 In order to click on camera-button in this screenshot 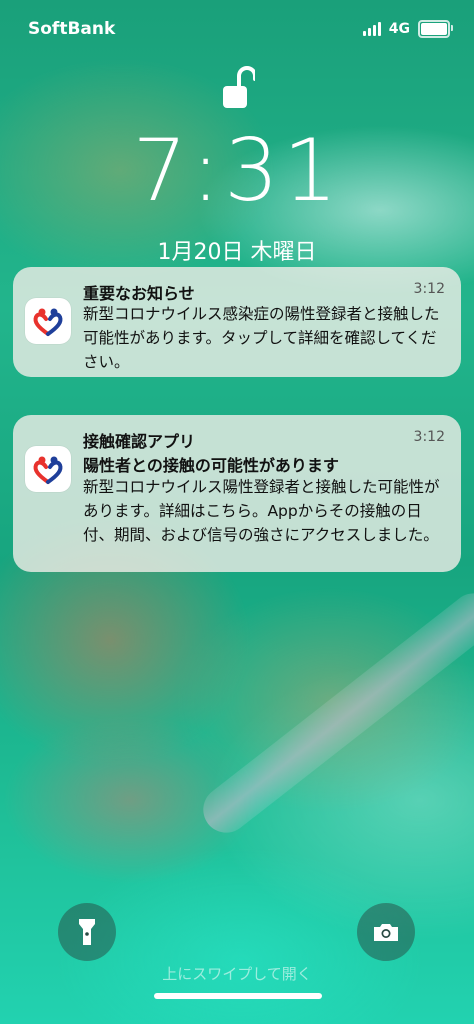, I will do `click(386, 932)`.